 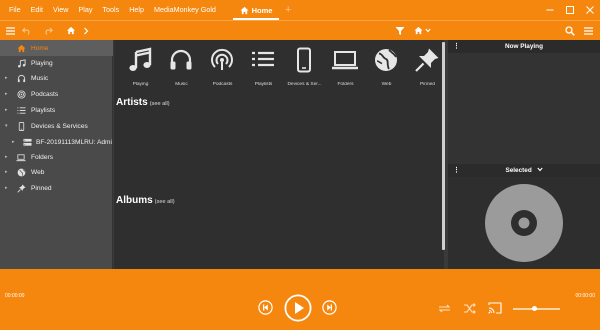 What do you see at coordinates (86, 30) in the screenshot?
I see `breadcrumb-chevron` at bounding box center [86, 30].